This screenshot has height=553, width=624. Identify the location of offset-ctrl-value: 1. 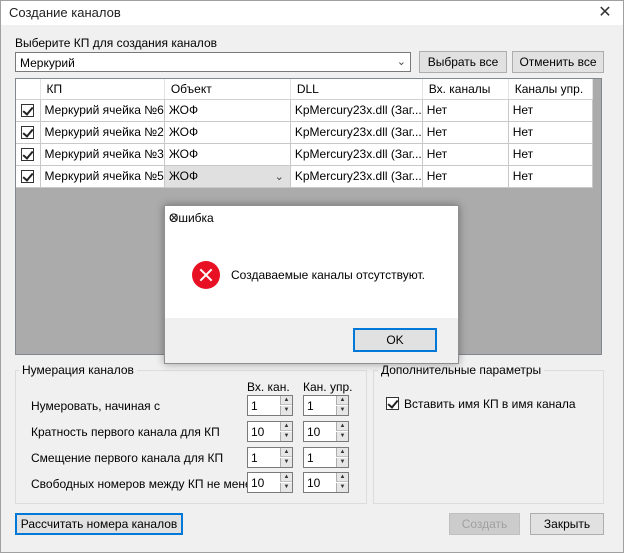
(310, 458).